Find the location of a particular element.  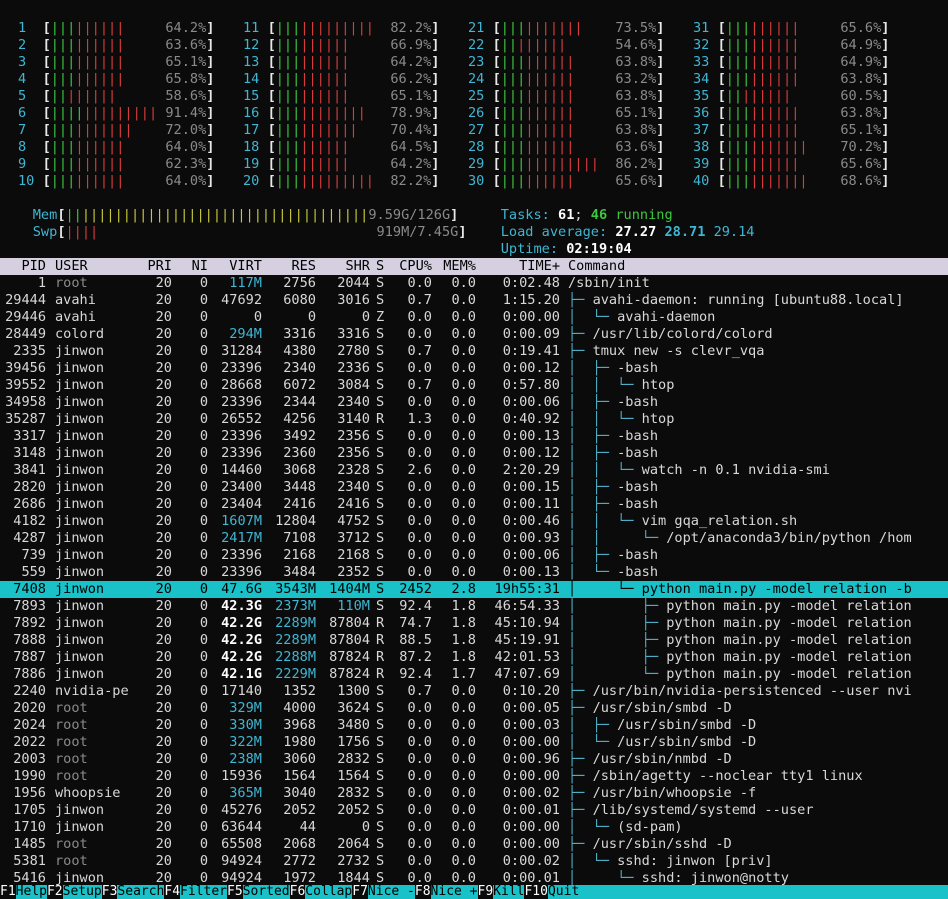

cpu-percent: 63.6% is located at coordinates (186, 45).